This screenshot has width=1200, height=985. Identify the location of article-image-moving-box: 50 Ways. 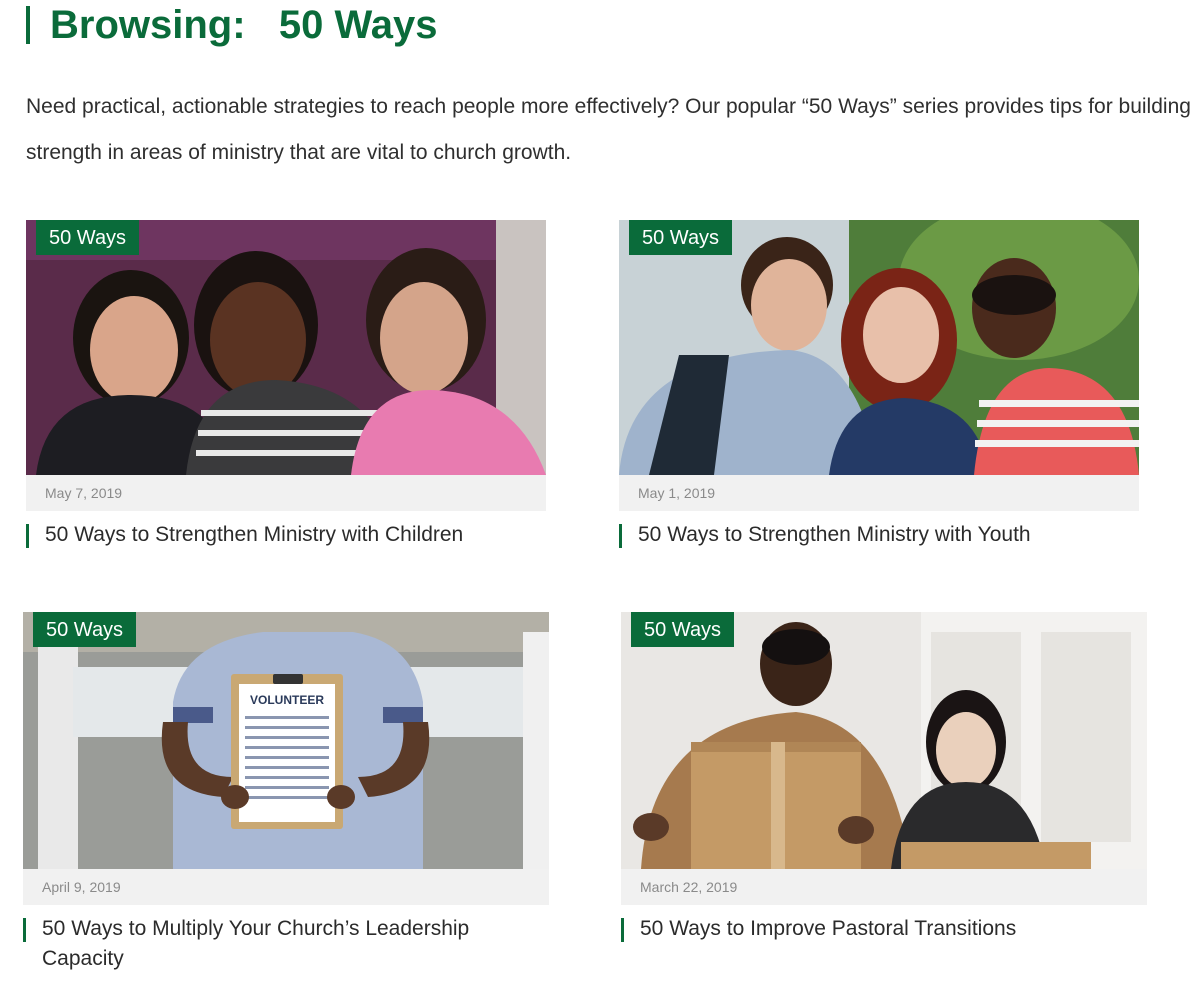
(884, 740).